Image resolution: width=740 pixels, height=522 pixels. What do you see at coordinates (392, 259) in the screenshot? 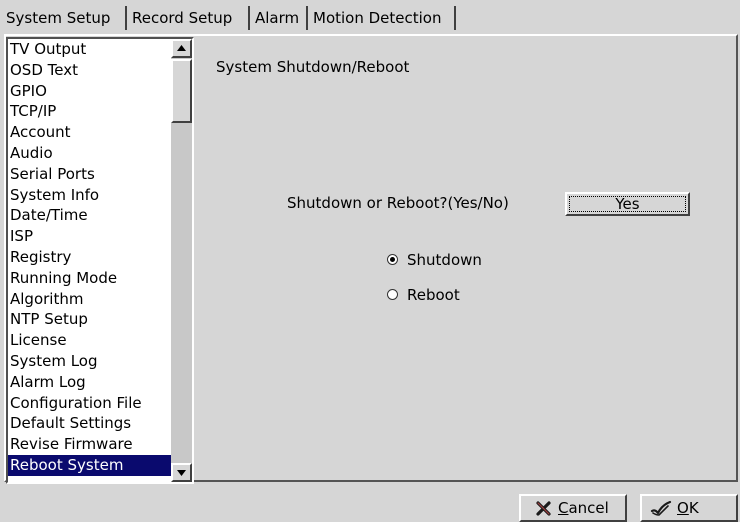
I see `radio-checked-icon` at bounding box center [392, 259].